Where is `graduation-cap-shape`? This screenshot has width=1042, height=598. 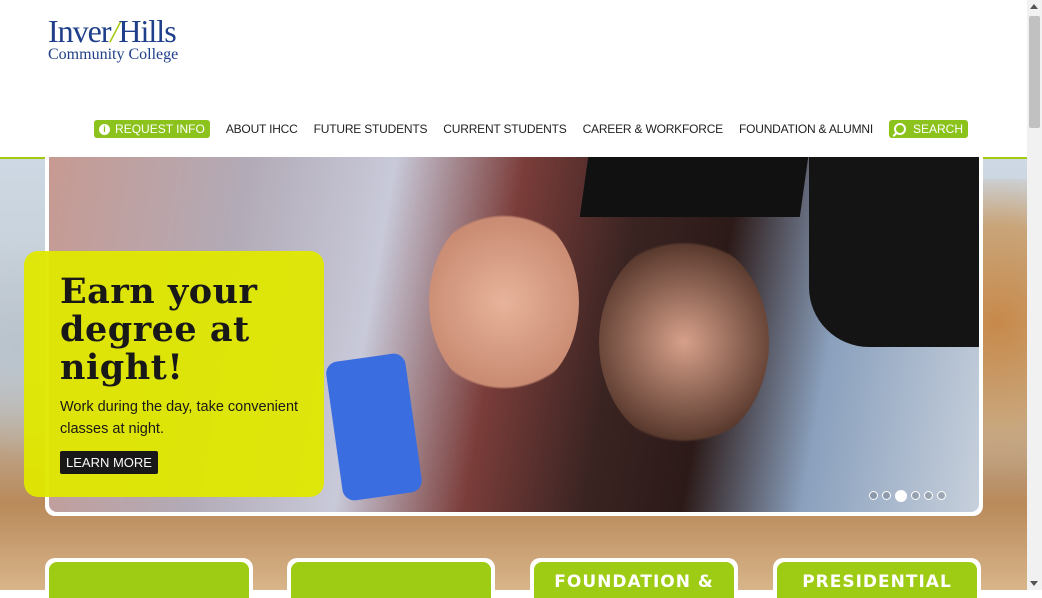 graduation-cap-shape is located at coordinates (694, 187).